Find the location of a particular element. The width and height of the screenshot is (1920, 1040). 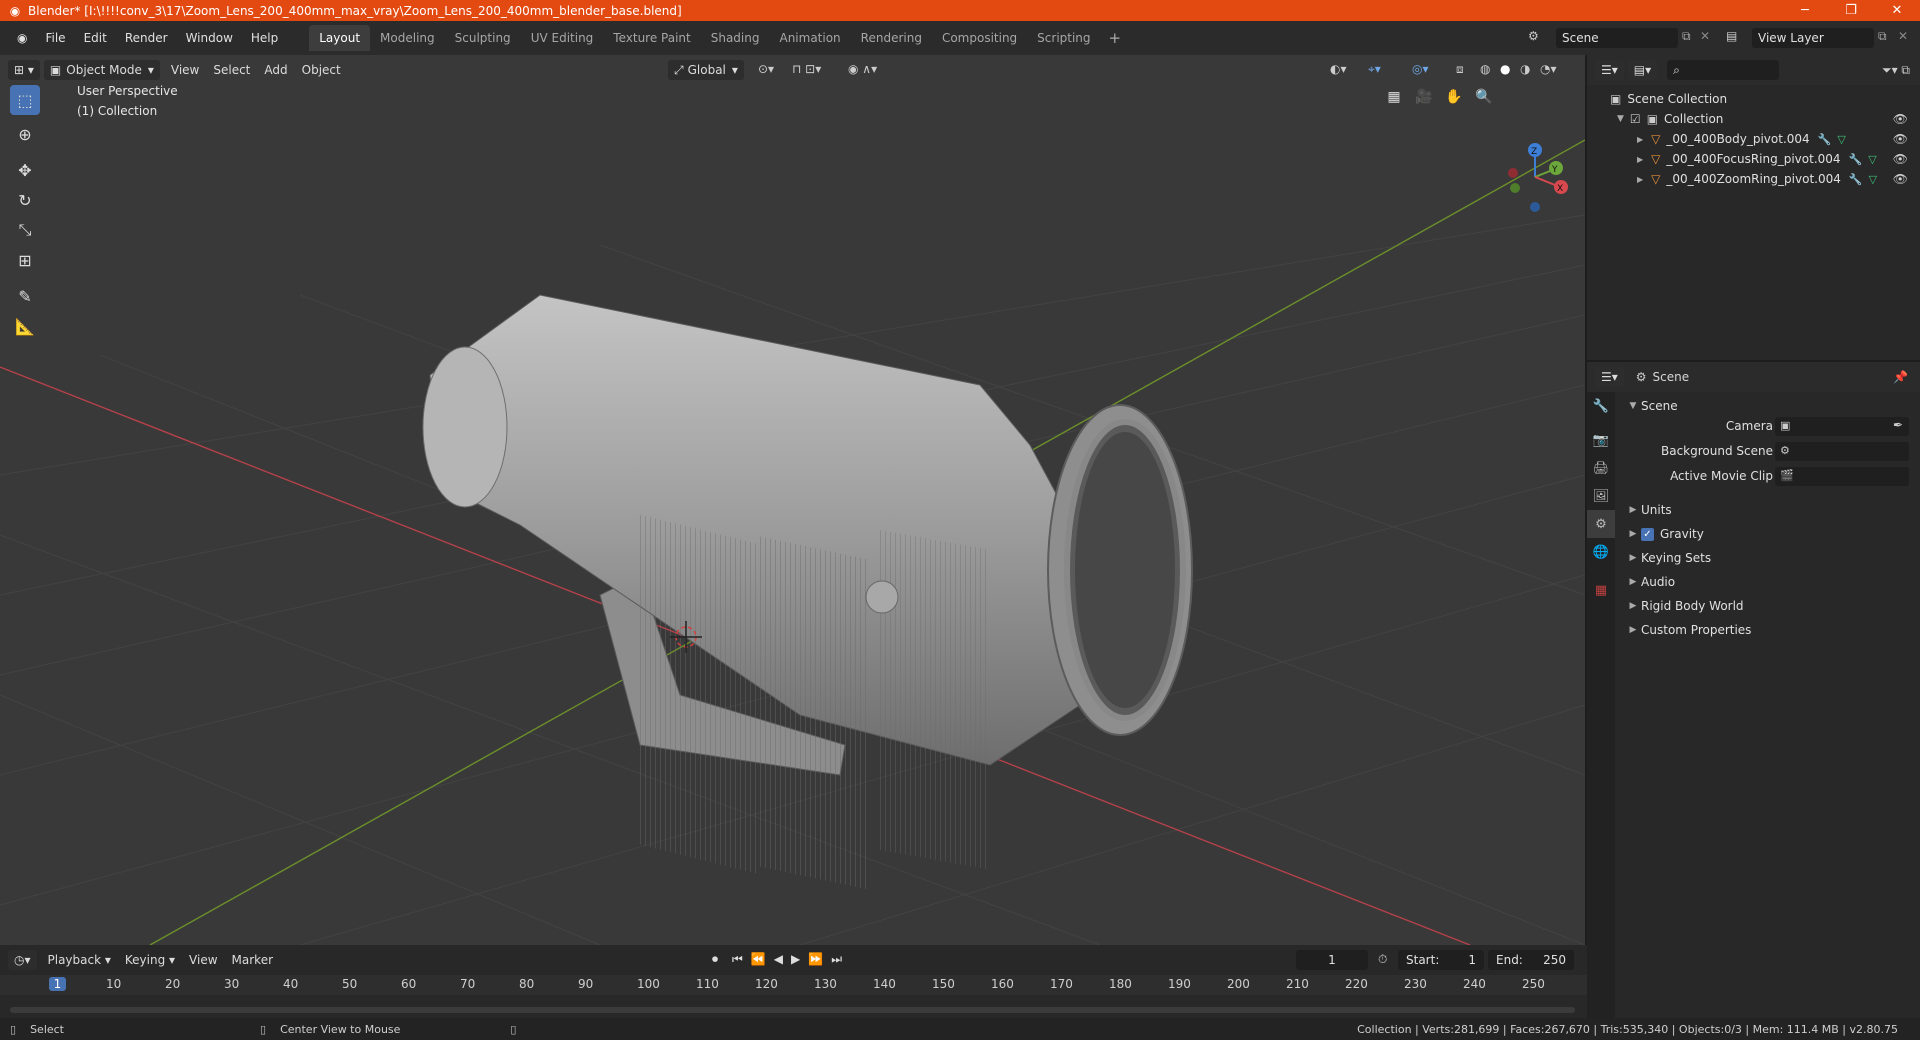

scale-tool-icon: ⤡ is located at coordinates (25, 230).